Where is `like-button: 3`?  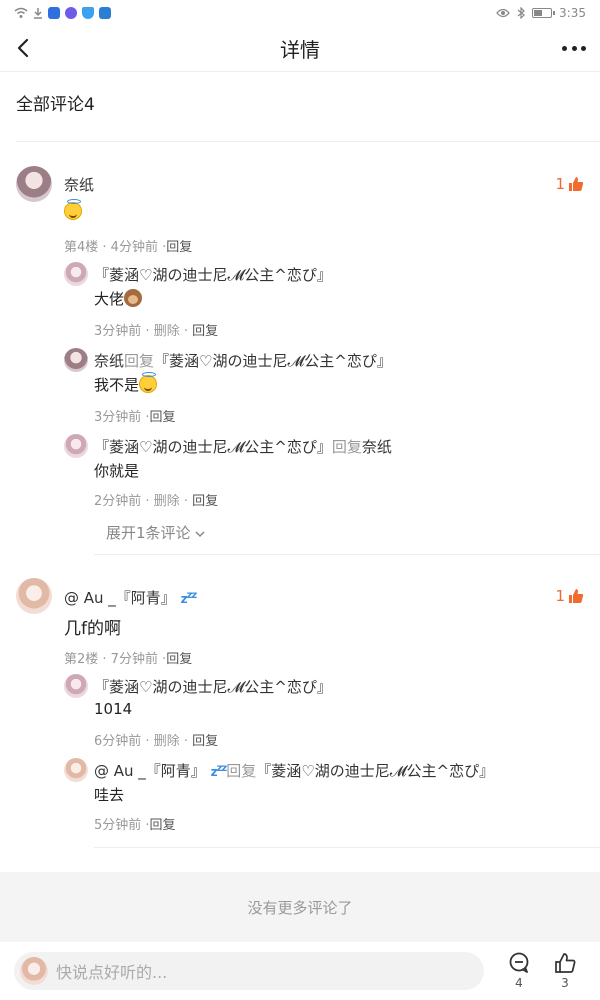 like-button: 3 is located at coordinates (565, 971).